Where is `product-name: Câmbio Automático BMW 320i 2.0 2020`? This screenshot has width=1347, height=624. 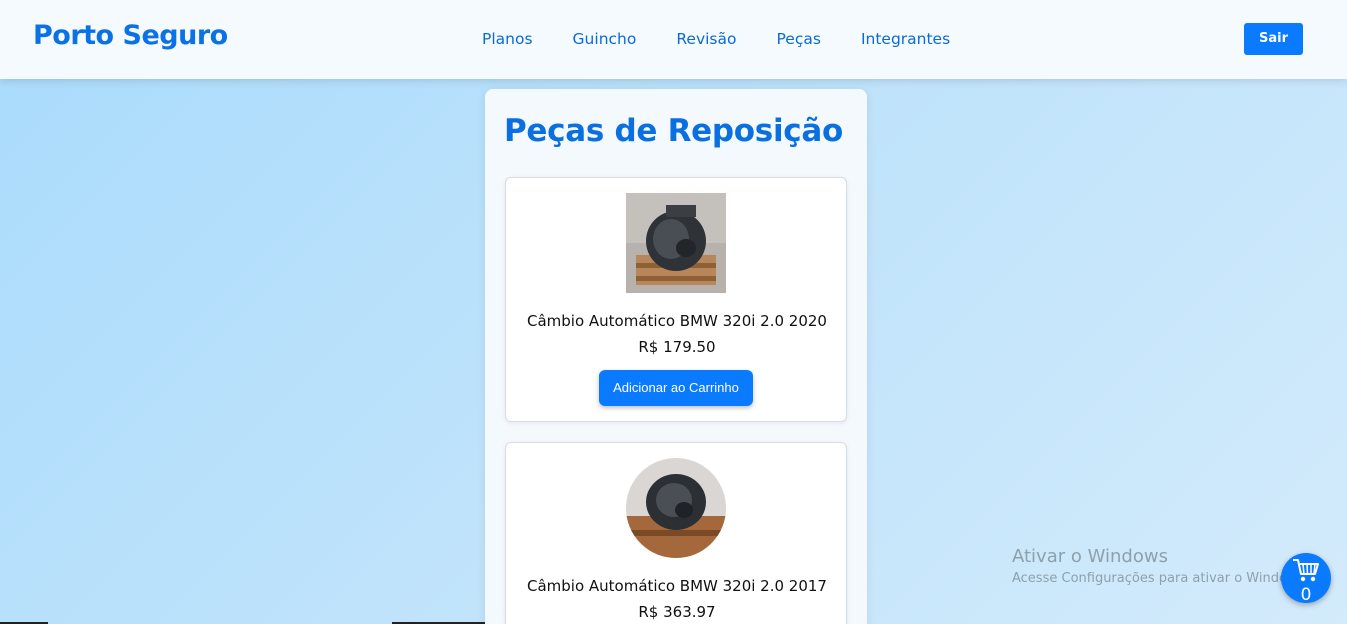 product-name: Câmbio Automático BMW 320i 2.0 2020 is located at coordinates (677, 321).